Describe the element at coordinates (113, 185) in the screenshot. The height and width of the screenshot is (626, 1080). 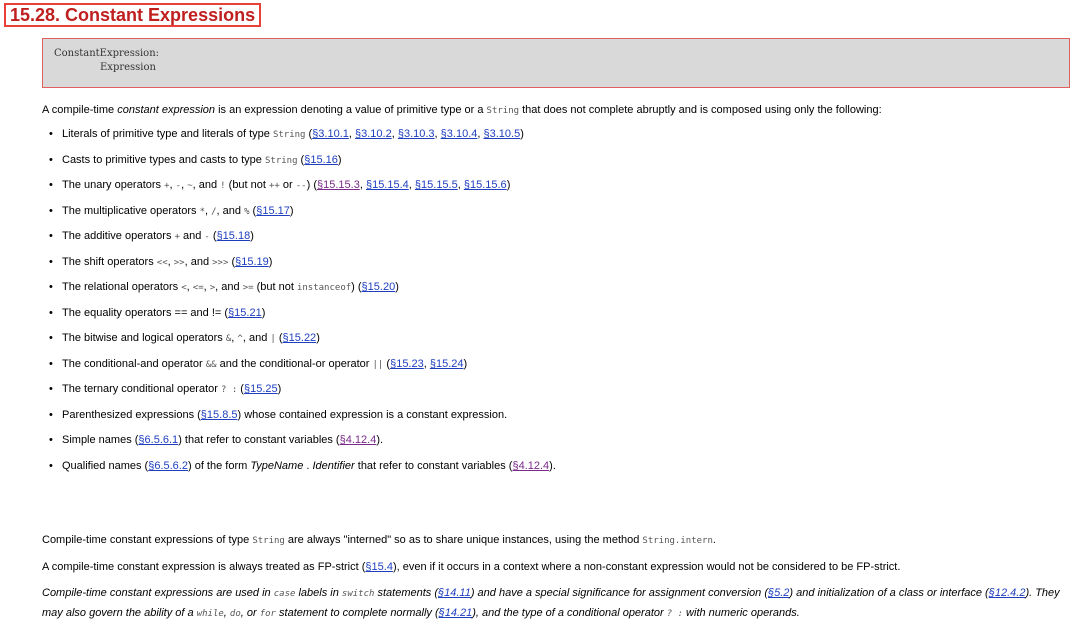
I see `item-text: The unary operators` at that location.